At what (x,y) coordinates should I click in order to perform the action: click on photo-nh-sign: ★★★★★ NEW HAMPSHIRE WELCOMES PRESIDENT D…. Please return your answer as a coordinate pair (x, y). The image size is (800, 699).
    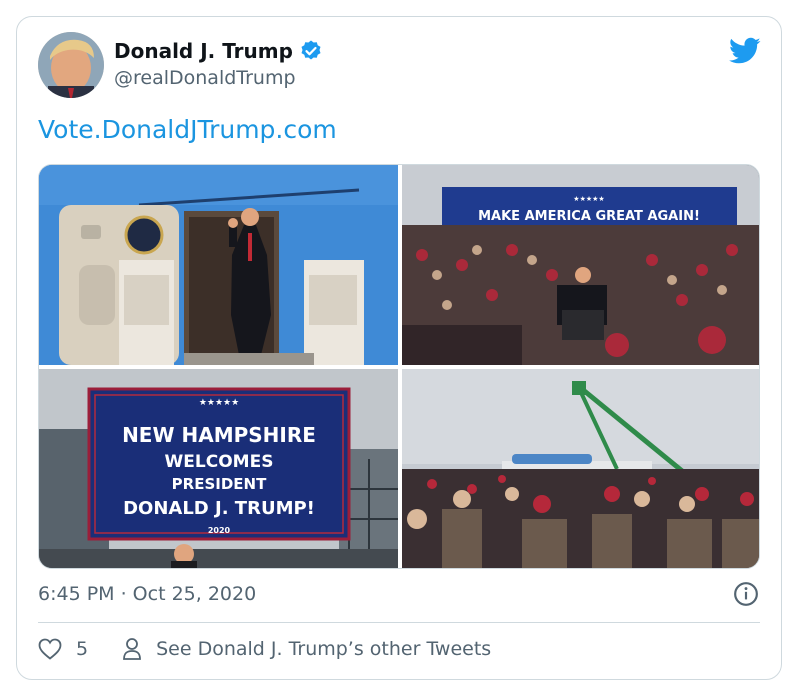
    Looking at the image, I should click on (218, 468).